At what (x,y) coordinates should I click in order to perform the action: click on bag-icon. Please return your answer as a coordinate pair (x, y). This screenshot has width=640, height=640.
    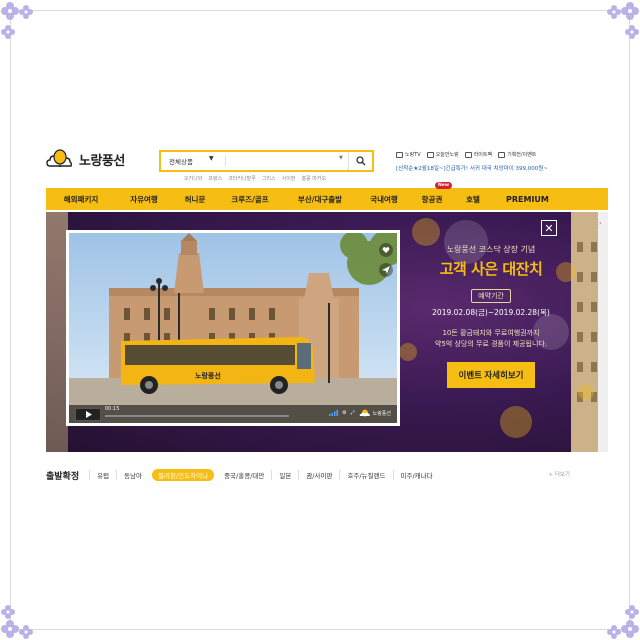
    Looking at the image, I should click on (468, 154).